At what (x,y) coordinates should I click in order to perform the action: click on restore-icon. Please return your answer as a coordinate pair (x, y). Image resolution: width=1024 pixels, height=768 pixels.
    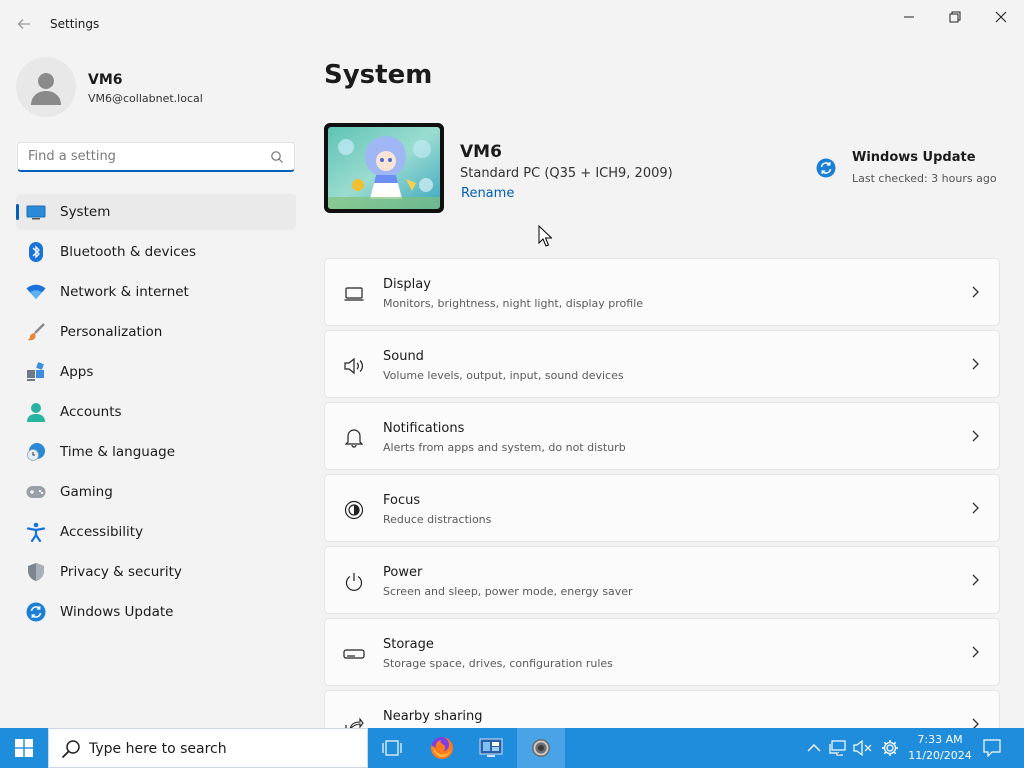
    Looking at the image, I should click on (955, 17).